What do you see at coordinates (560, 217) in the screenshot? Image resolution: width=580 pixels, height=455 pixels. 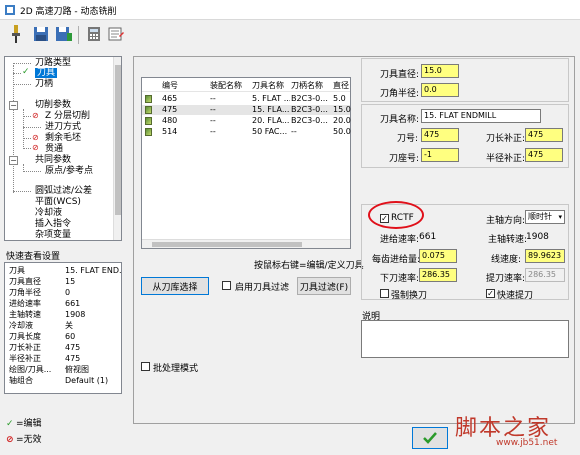 I see `chevron-down-icon: ▾` at bounding box center [560, 217].